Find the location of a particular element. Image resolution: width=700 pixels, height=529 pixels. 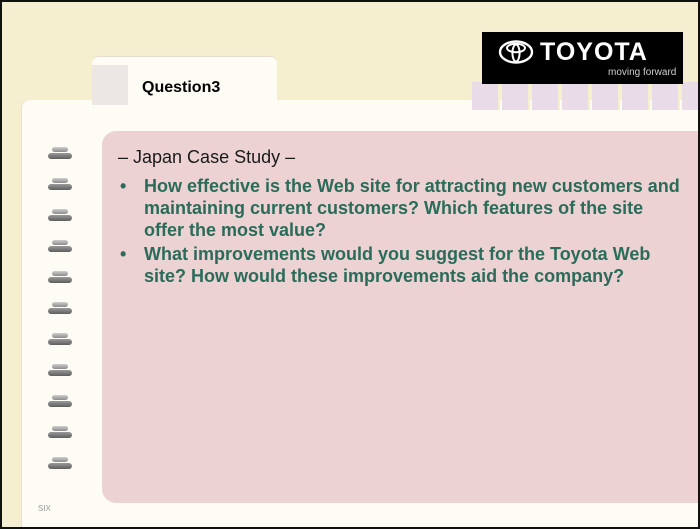

toyota-logo: TOYOTA moving forward is located at coordinates (582, 58).